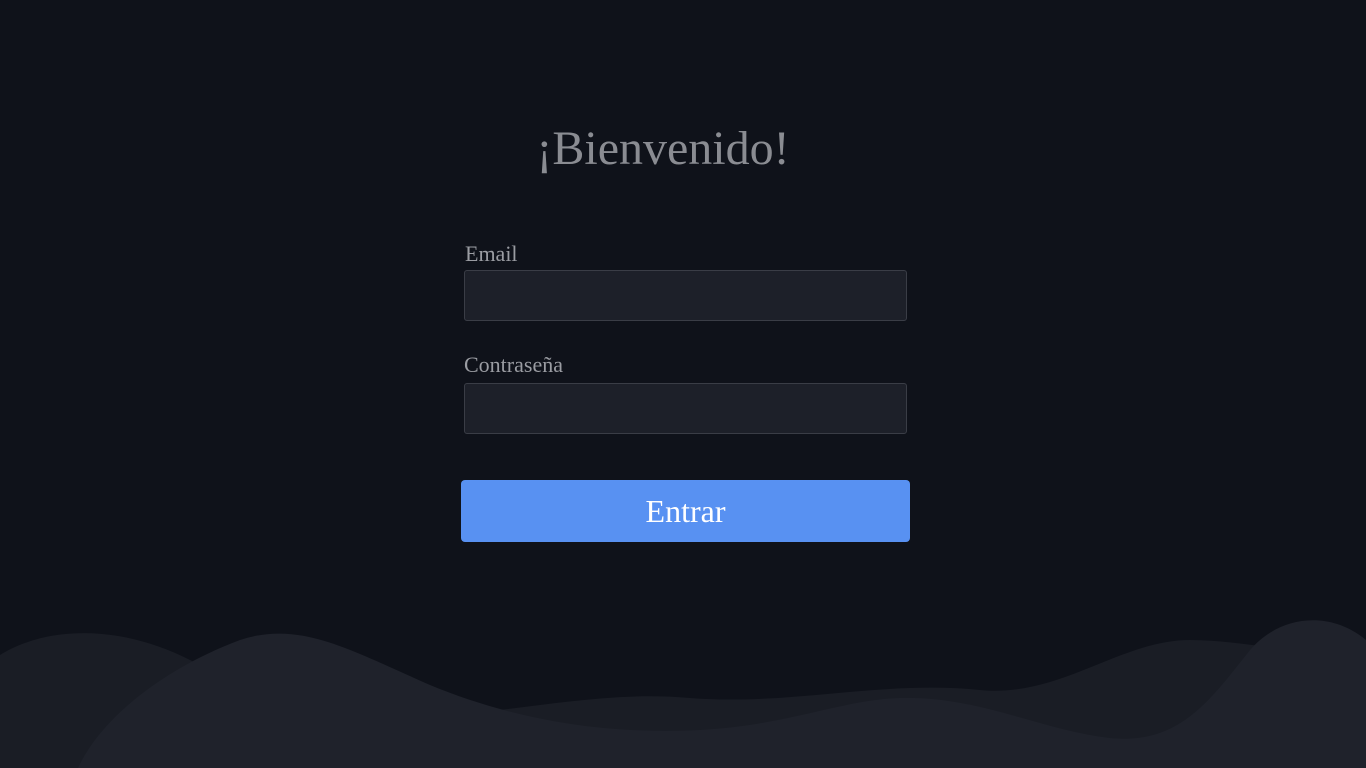  I want to click on email-field, so click(685, 295).